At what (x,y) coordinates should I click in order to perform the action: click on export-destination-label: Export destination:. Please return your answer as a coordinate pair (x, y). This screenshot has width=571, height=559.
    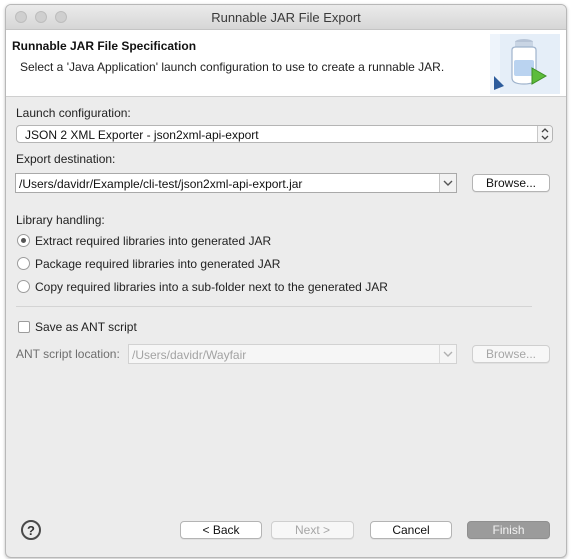
    Looking at the image, I should click on (66, 159).